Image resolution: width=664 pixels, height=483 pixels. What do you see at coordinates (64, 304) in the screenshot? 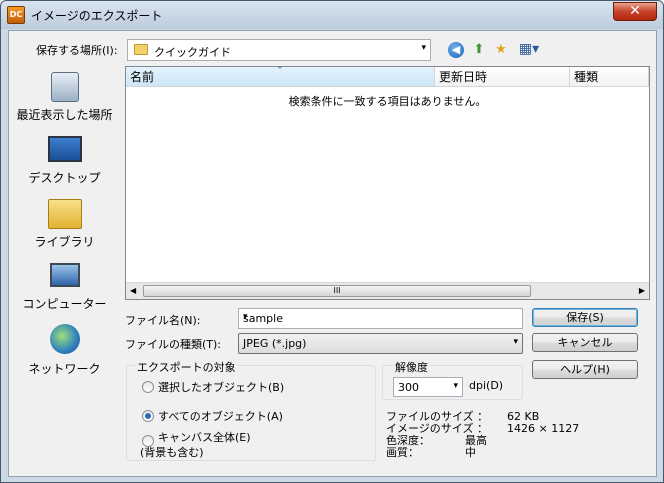
I see `place-label: コンピューター` at bounding box center [64, 304].